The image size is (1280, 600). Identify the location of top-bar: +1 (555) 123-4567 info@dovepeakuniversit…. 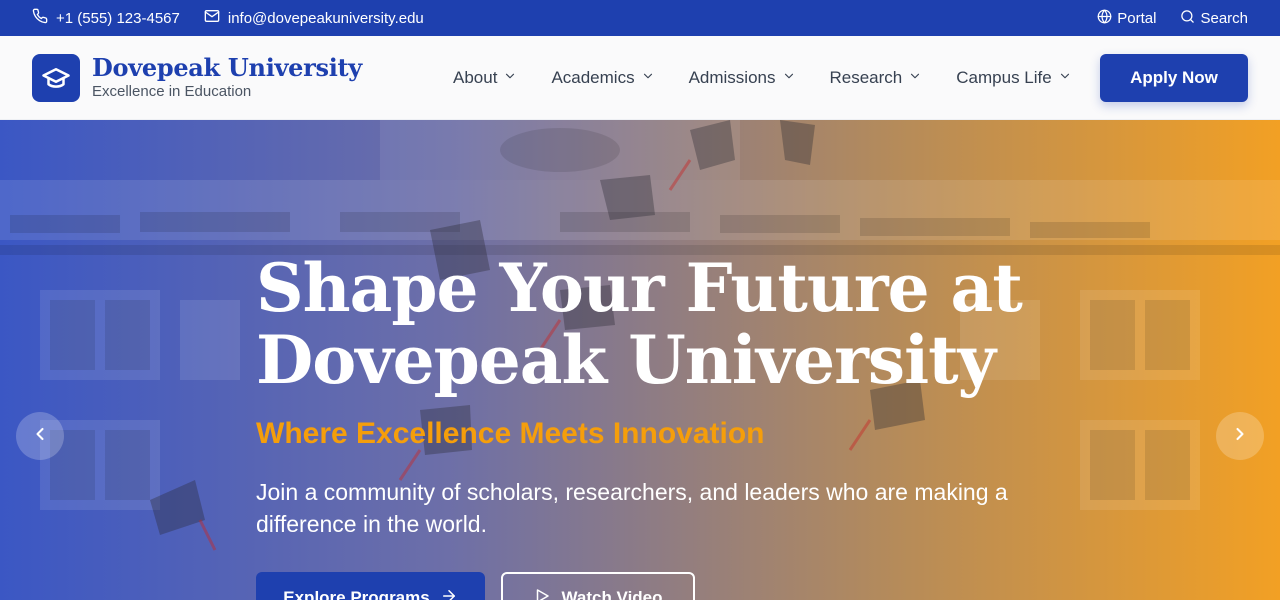
(640, 18).